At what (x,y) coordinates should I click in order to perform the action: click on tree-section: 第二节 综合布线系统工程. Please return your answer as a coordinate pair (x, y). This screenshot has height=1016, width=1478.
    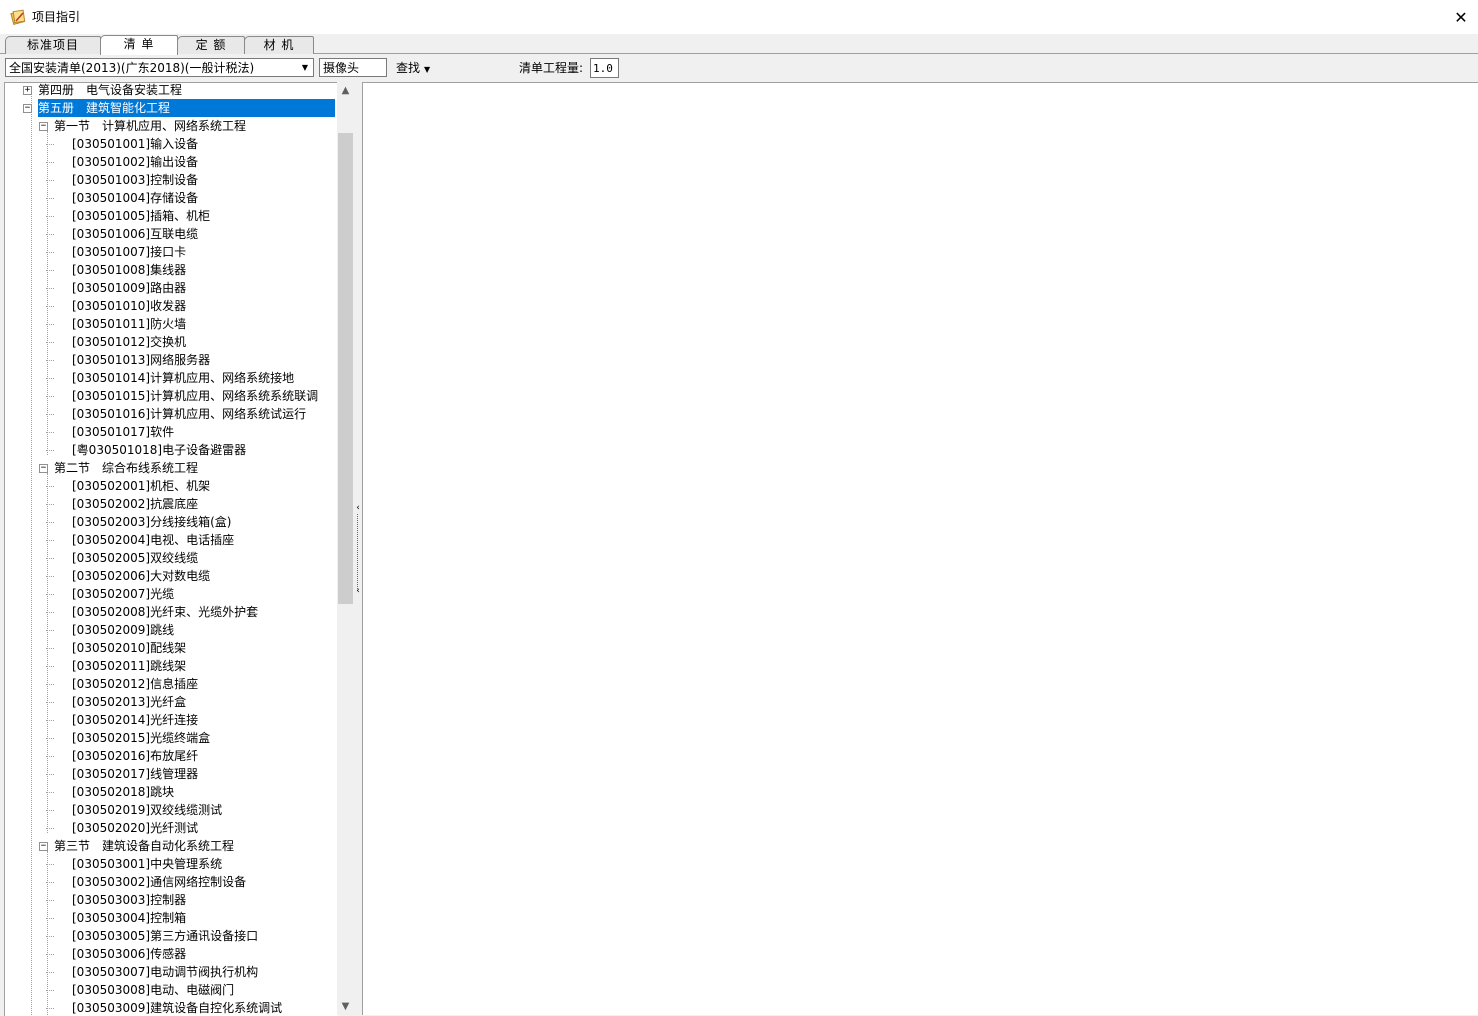
    Looking at the image, I should click on (126, 468).